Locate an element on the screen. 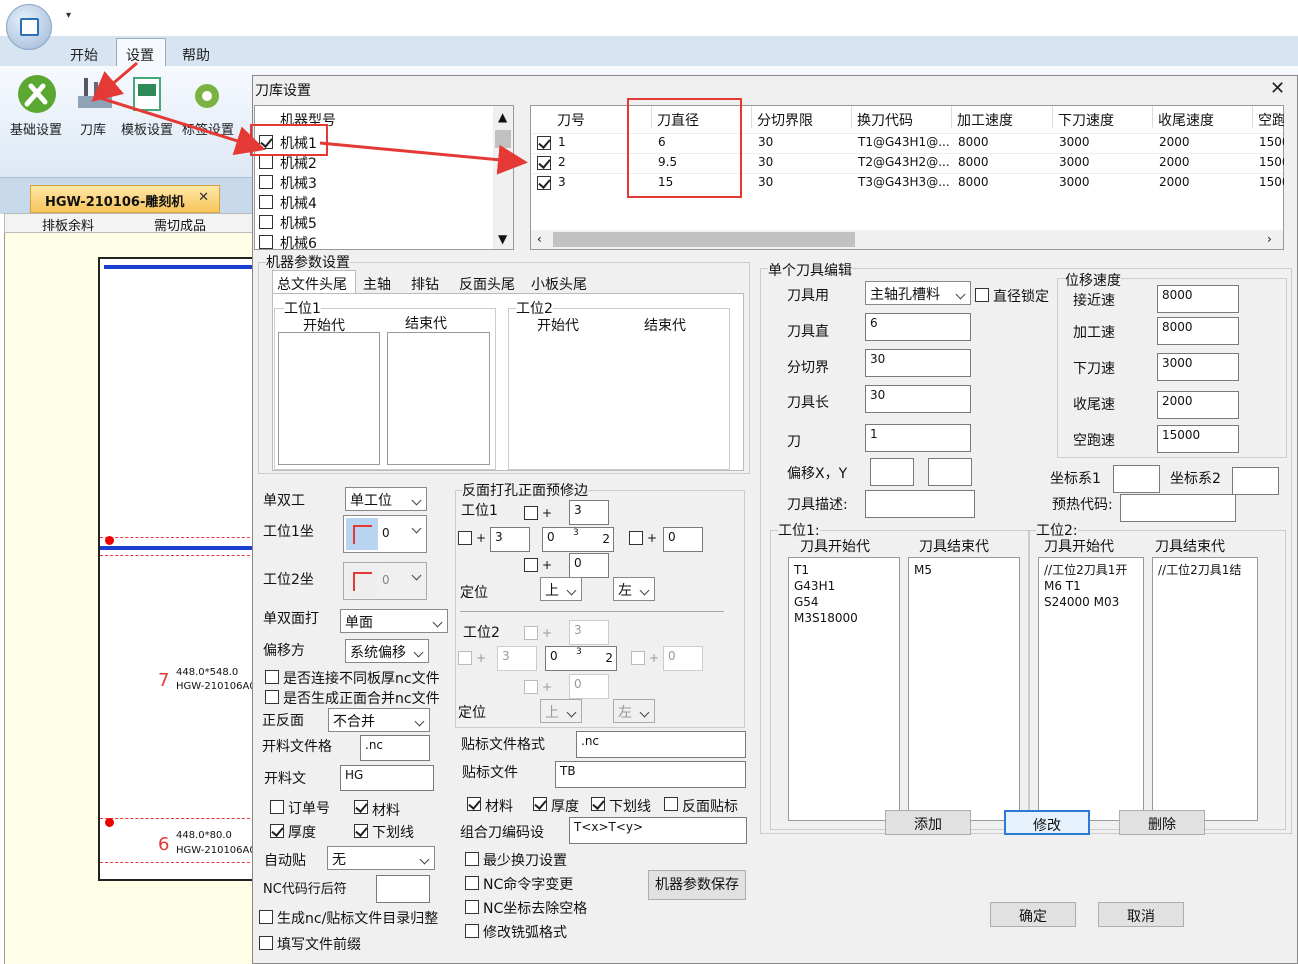 The width and height of the screenshot is (1298, 964). preheat-input is located at coordinates (1178, 508).